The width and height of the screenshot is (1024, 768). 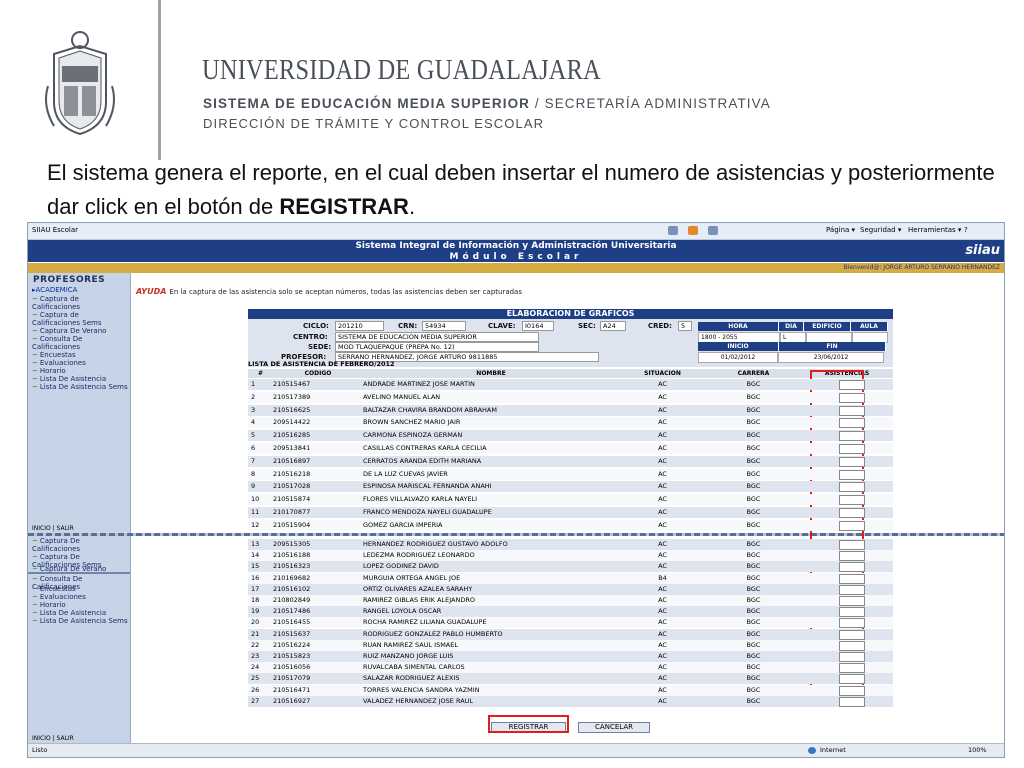 What do you see at coordinates (673, 230) in the screenshot?
I see `home-icon` at bounding box center [673, 230].